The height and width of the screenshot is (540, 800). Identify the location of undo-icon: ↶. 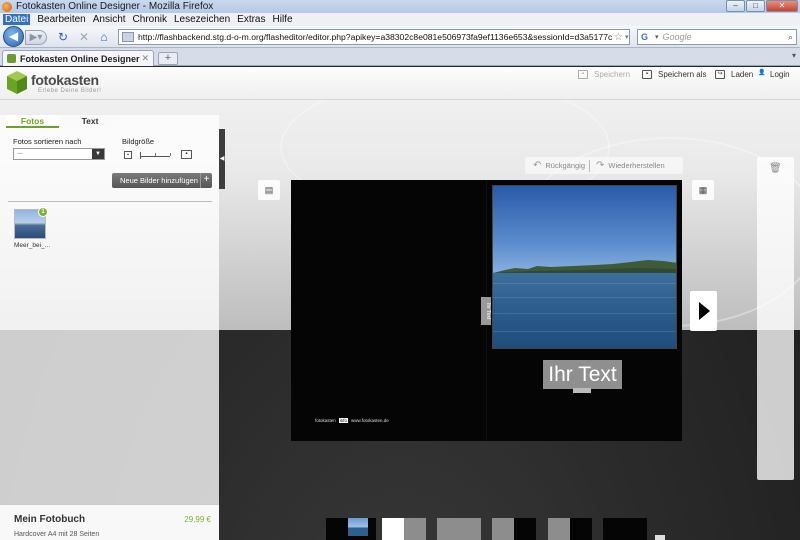
(537, 165).